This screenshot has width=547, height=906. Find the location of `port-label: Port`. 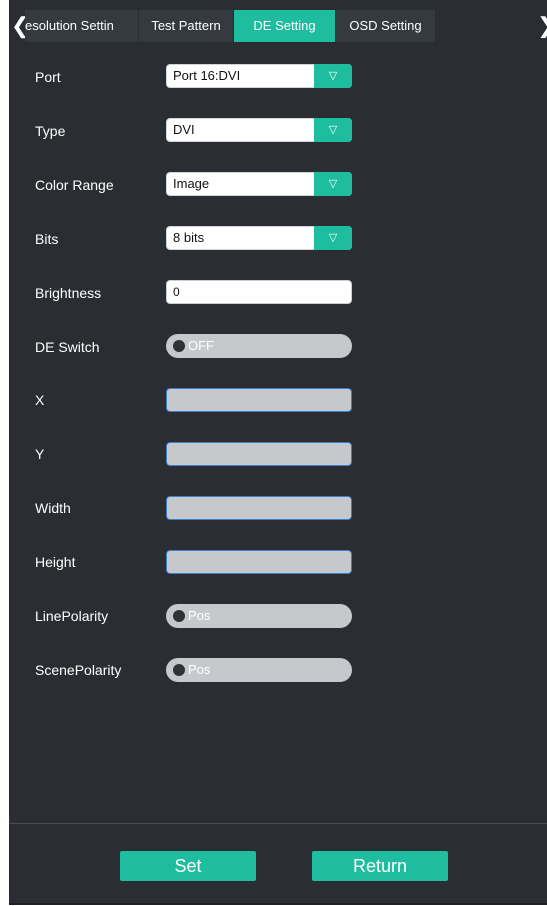

port-label: Port is located at coordinates (48, 77).